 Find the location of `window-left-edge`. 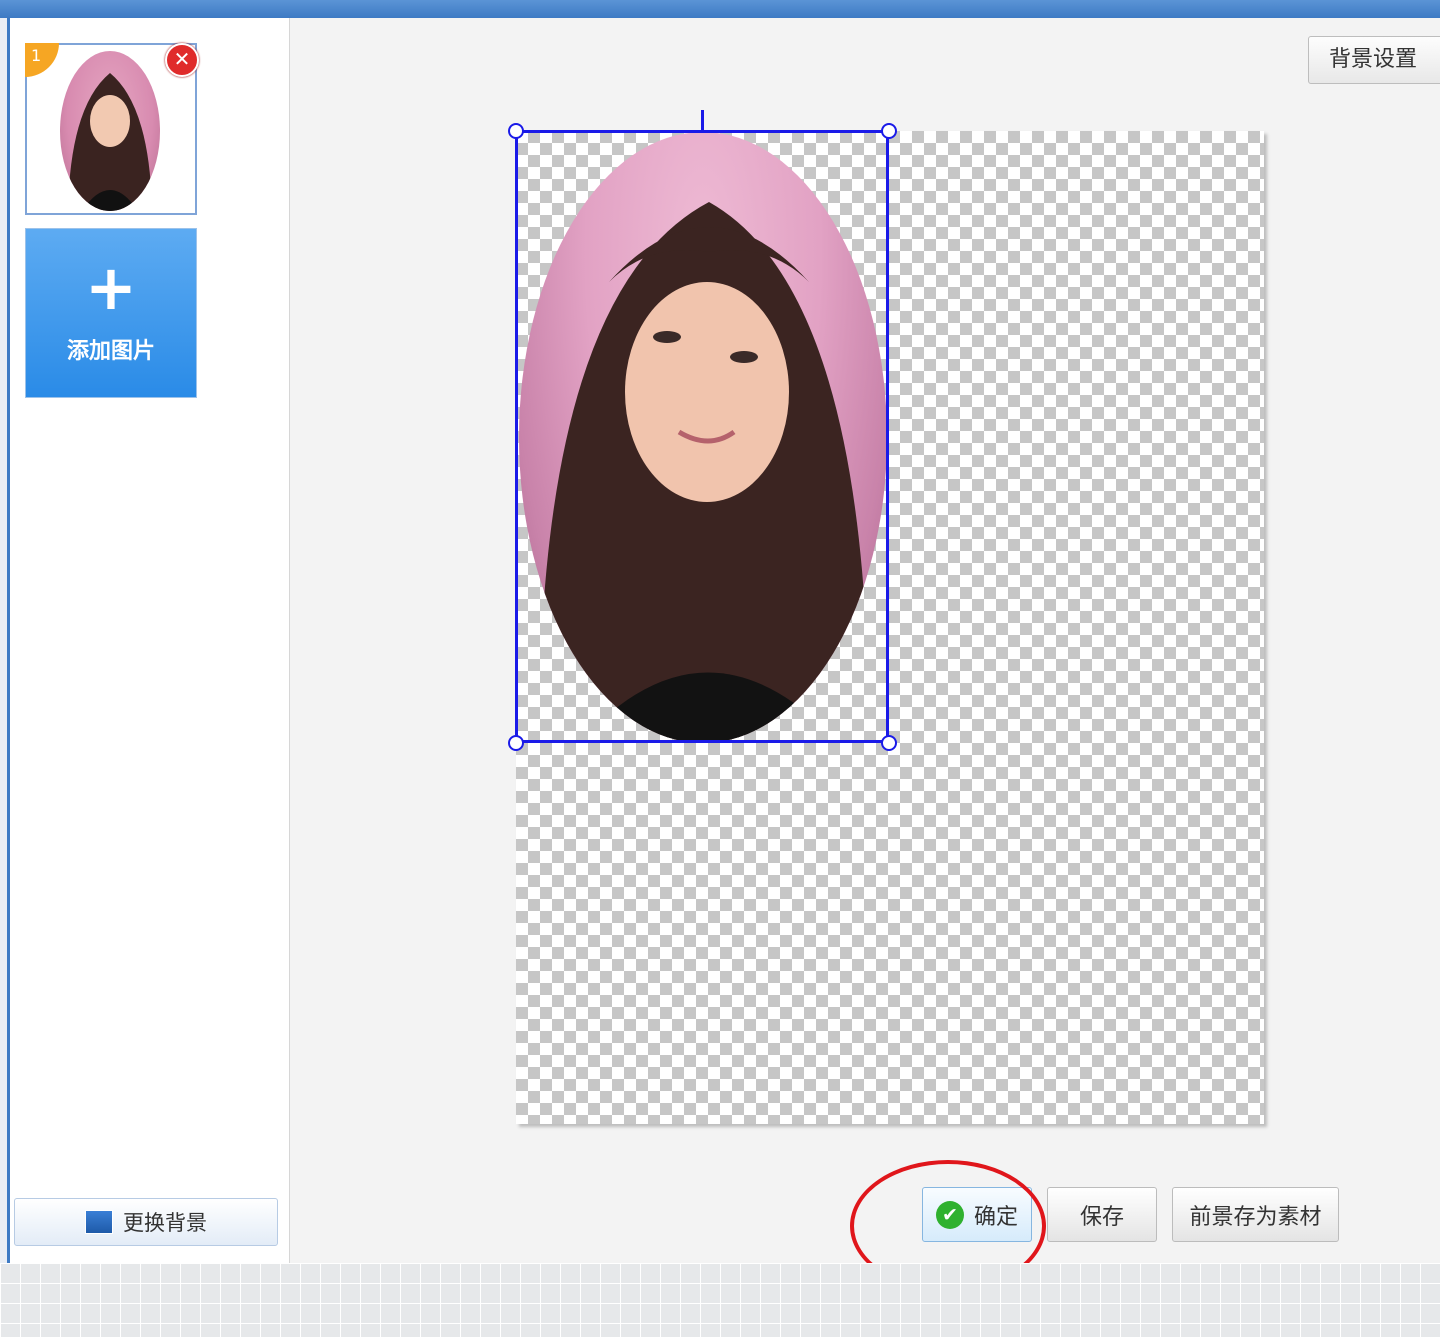

window-left-edge is located at coordinates (5, 640).